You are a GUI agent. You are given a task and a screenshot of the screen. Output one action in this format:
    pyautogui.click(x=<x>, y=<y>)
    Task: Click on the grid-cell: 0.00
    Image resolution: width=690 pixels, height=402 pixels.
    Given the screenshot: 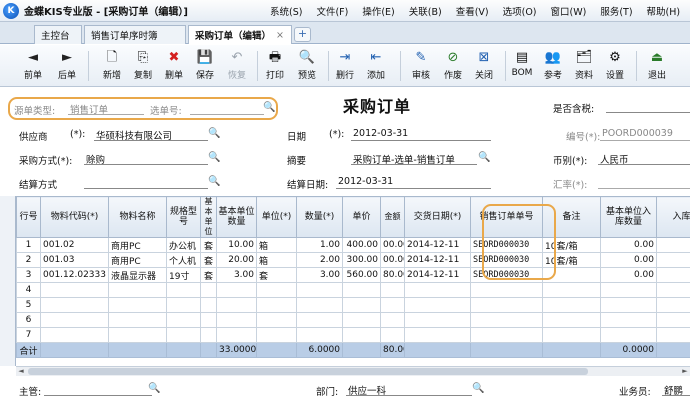 What is the action you would take?
    pyautogui.click(x=628, y=245)
    